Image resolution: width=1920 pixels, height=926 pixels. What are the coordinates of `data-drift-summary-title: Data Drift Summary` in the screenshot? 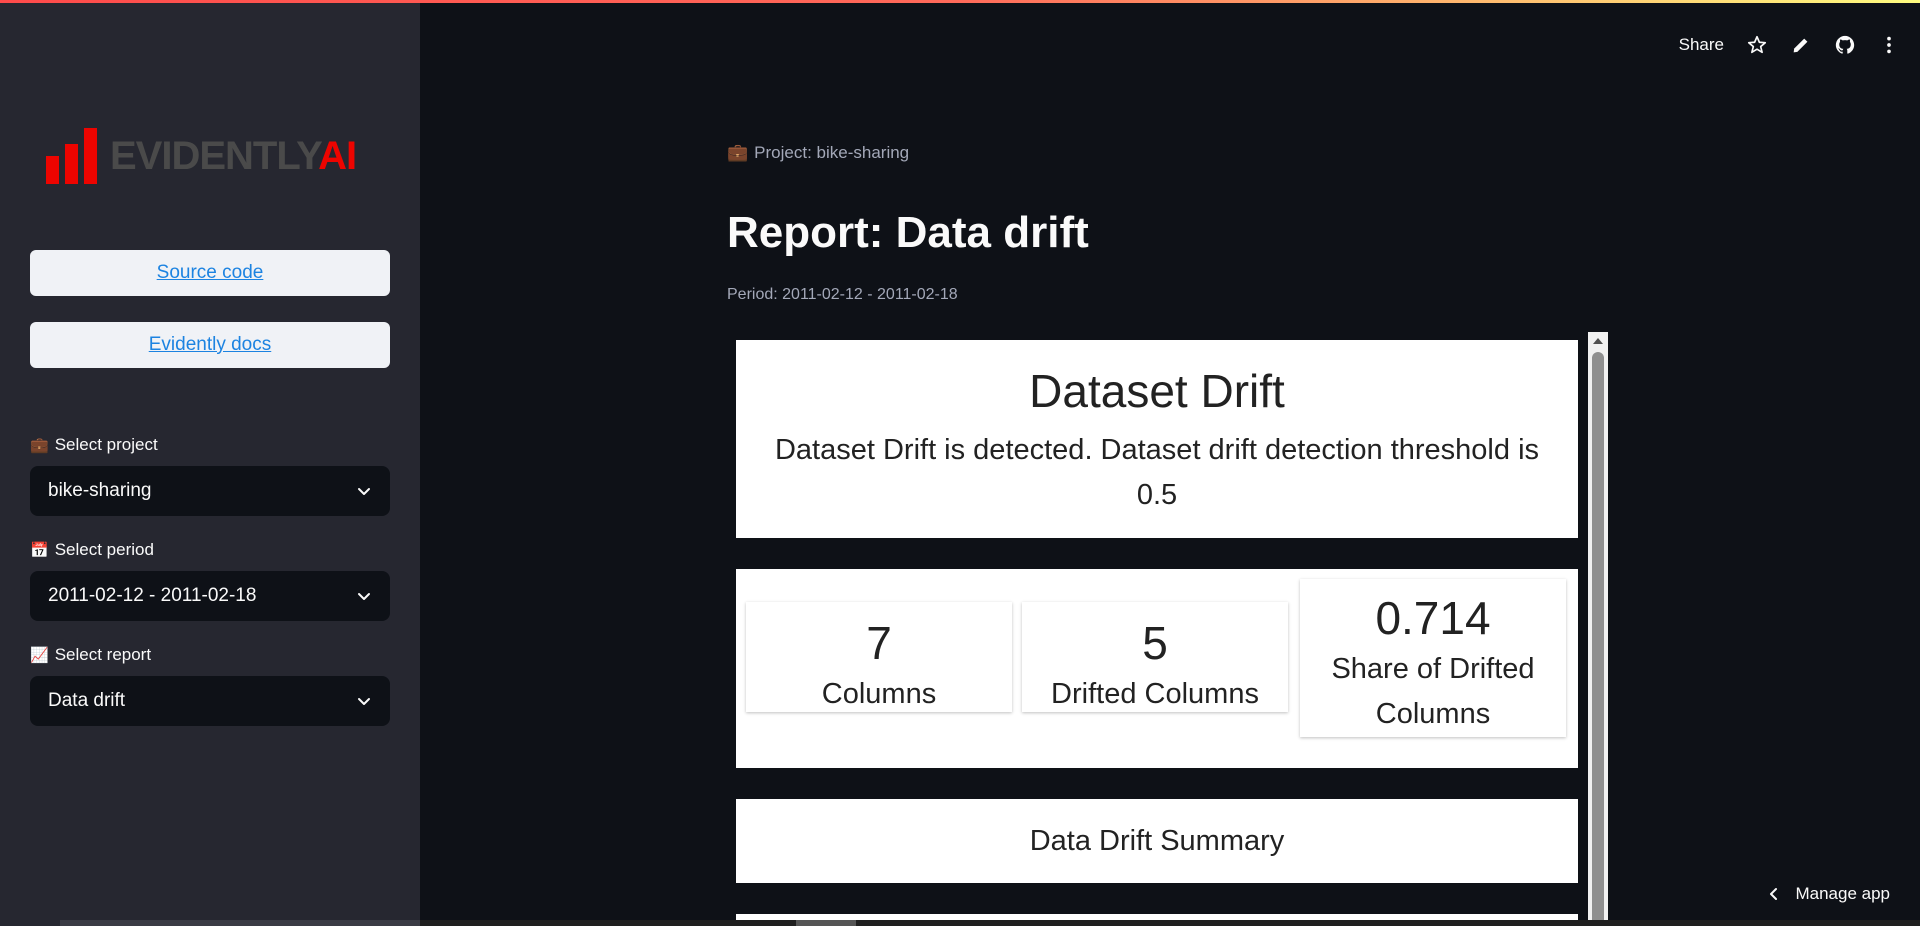 It's located at (1157, 840).